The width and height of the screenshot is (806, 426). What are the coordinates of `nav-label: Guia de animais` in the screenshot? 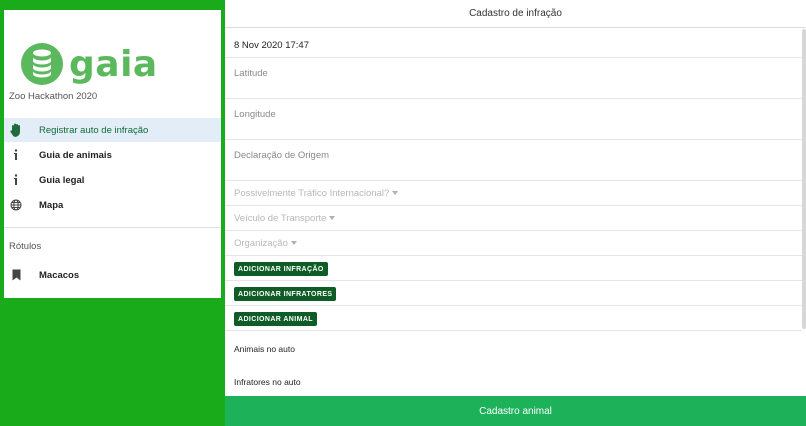 It's located at (75, 155).